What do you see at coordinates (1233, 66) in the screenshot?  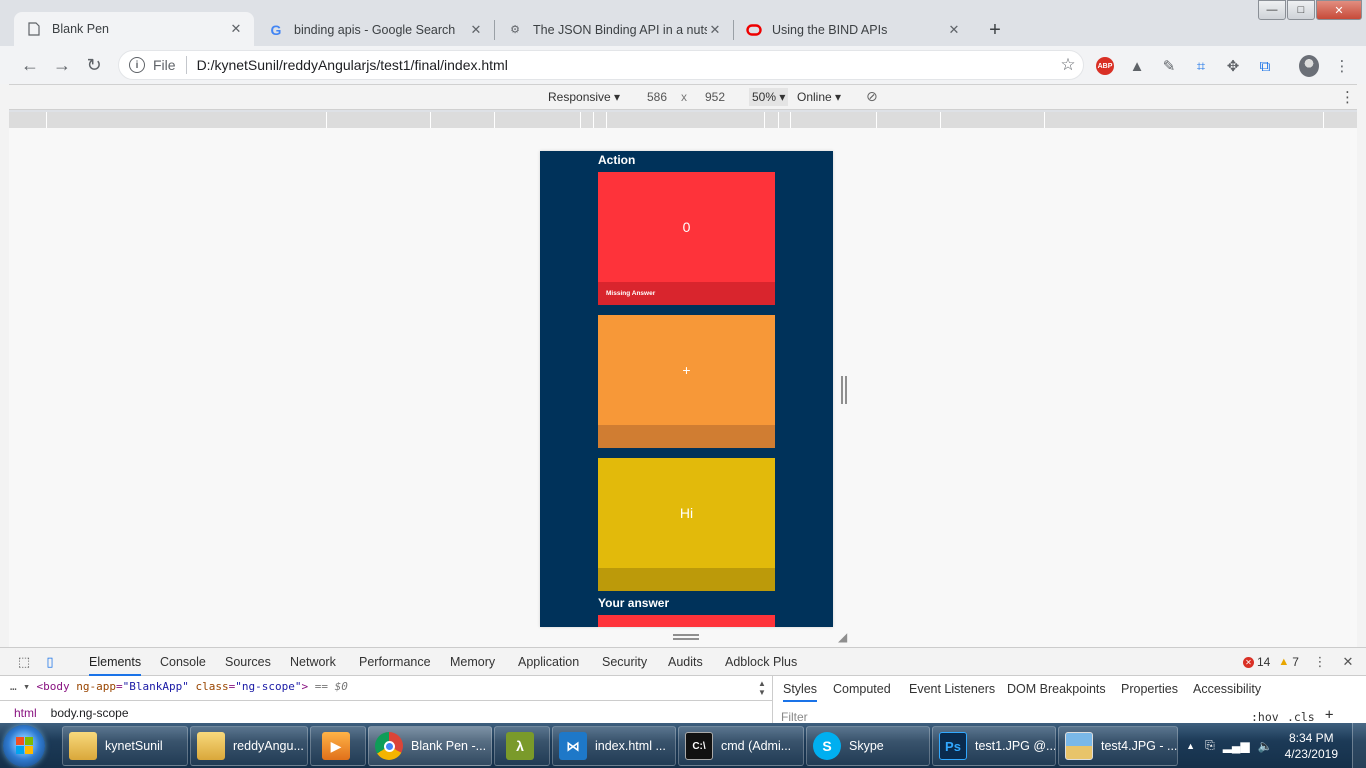 I see `puzzle-icon: ✥` at bounding box center [1233, 66].